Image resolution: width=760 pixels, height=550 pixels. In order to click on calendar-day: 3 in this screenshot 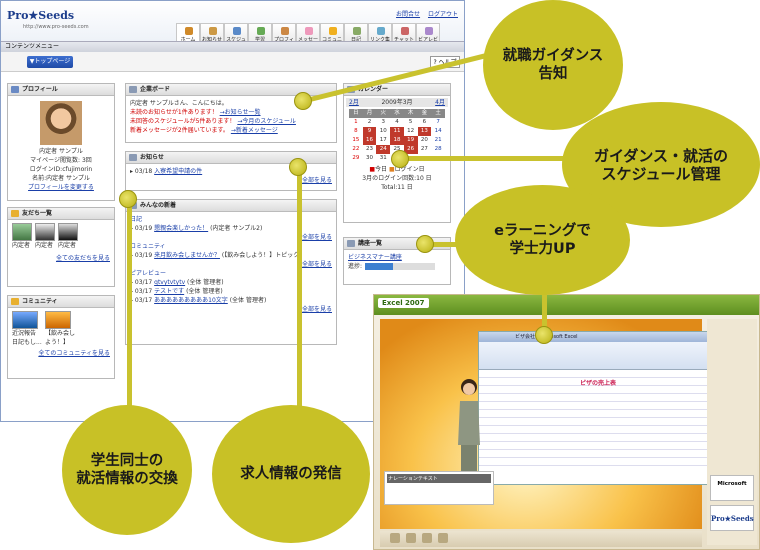, I will do `click(383, 122)`.